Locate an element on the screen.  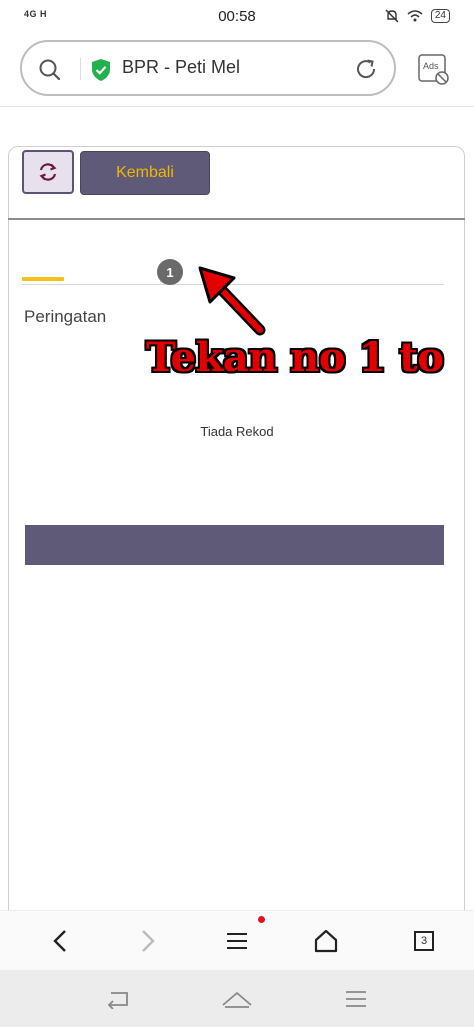
notifications-off-icon is located at coordinates (392, 16).